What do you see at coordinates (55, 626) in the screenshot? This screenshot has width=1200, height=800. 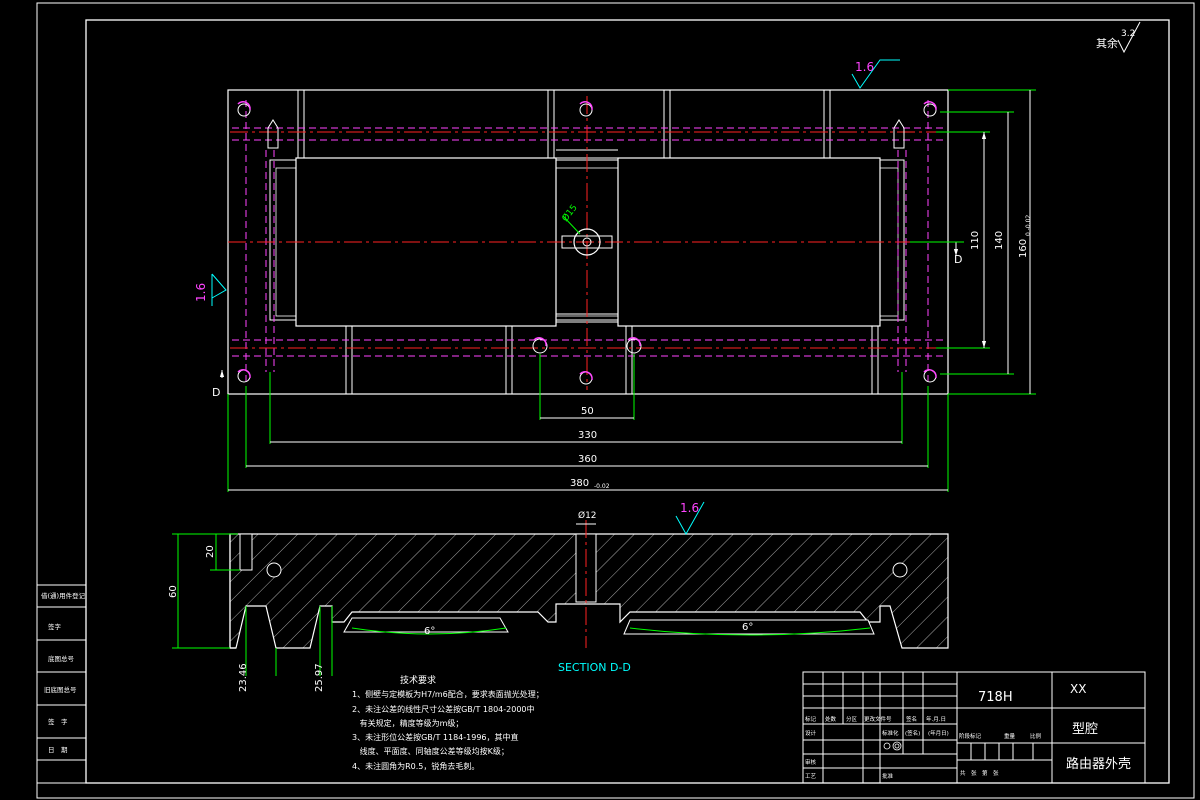 I see `strip-text-2: 签字` at bounding box center [55, 626].